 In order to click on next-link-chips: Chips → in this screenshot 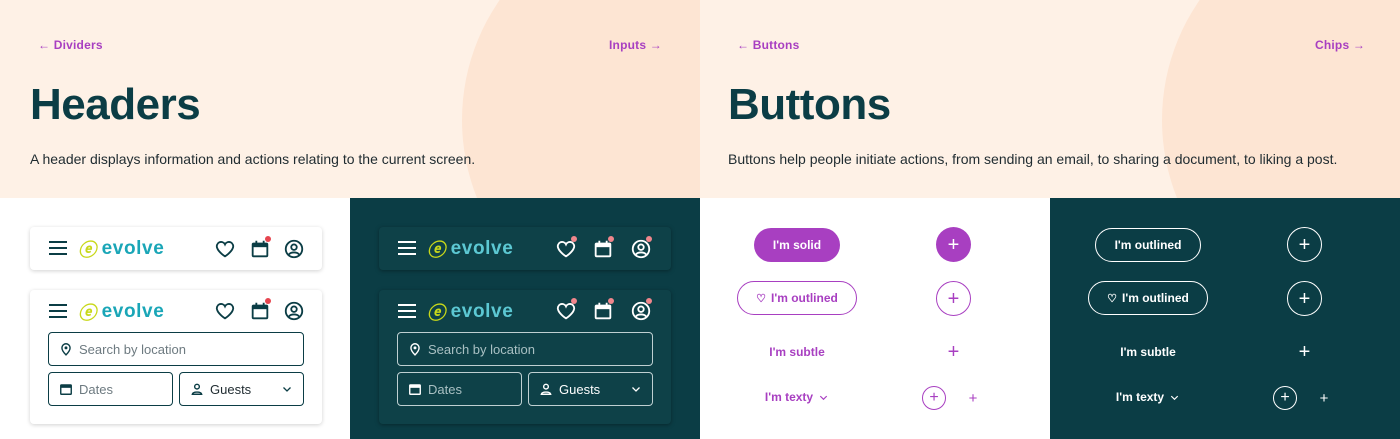, I will do `click(1340, 45)`.